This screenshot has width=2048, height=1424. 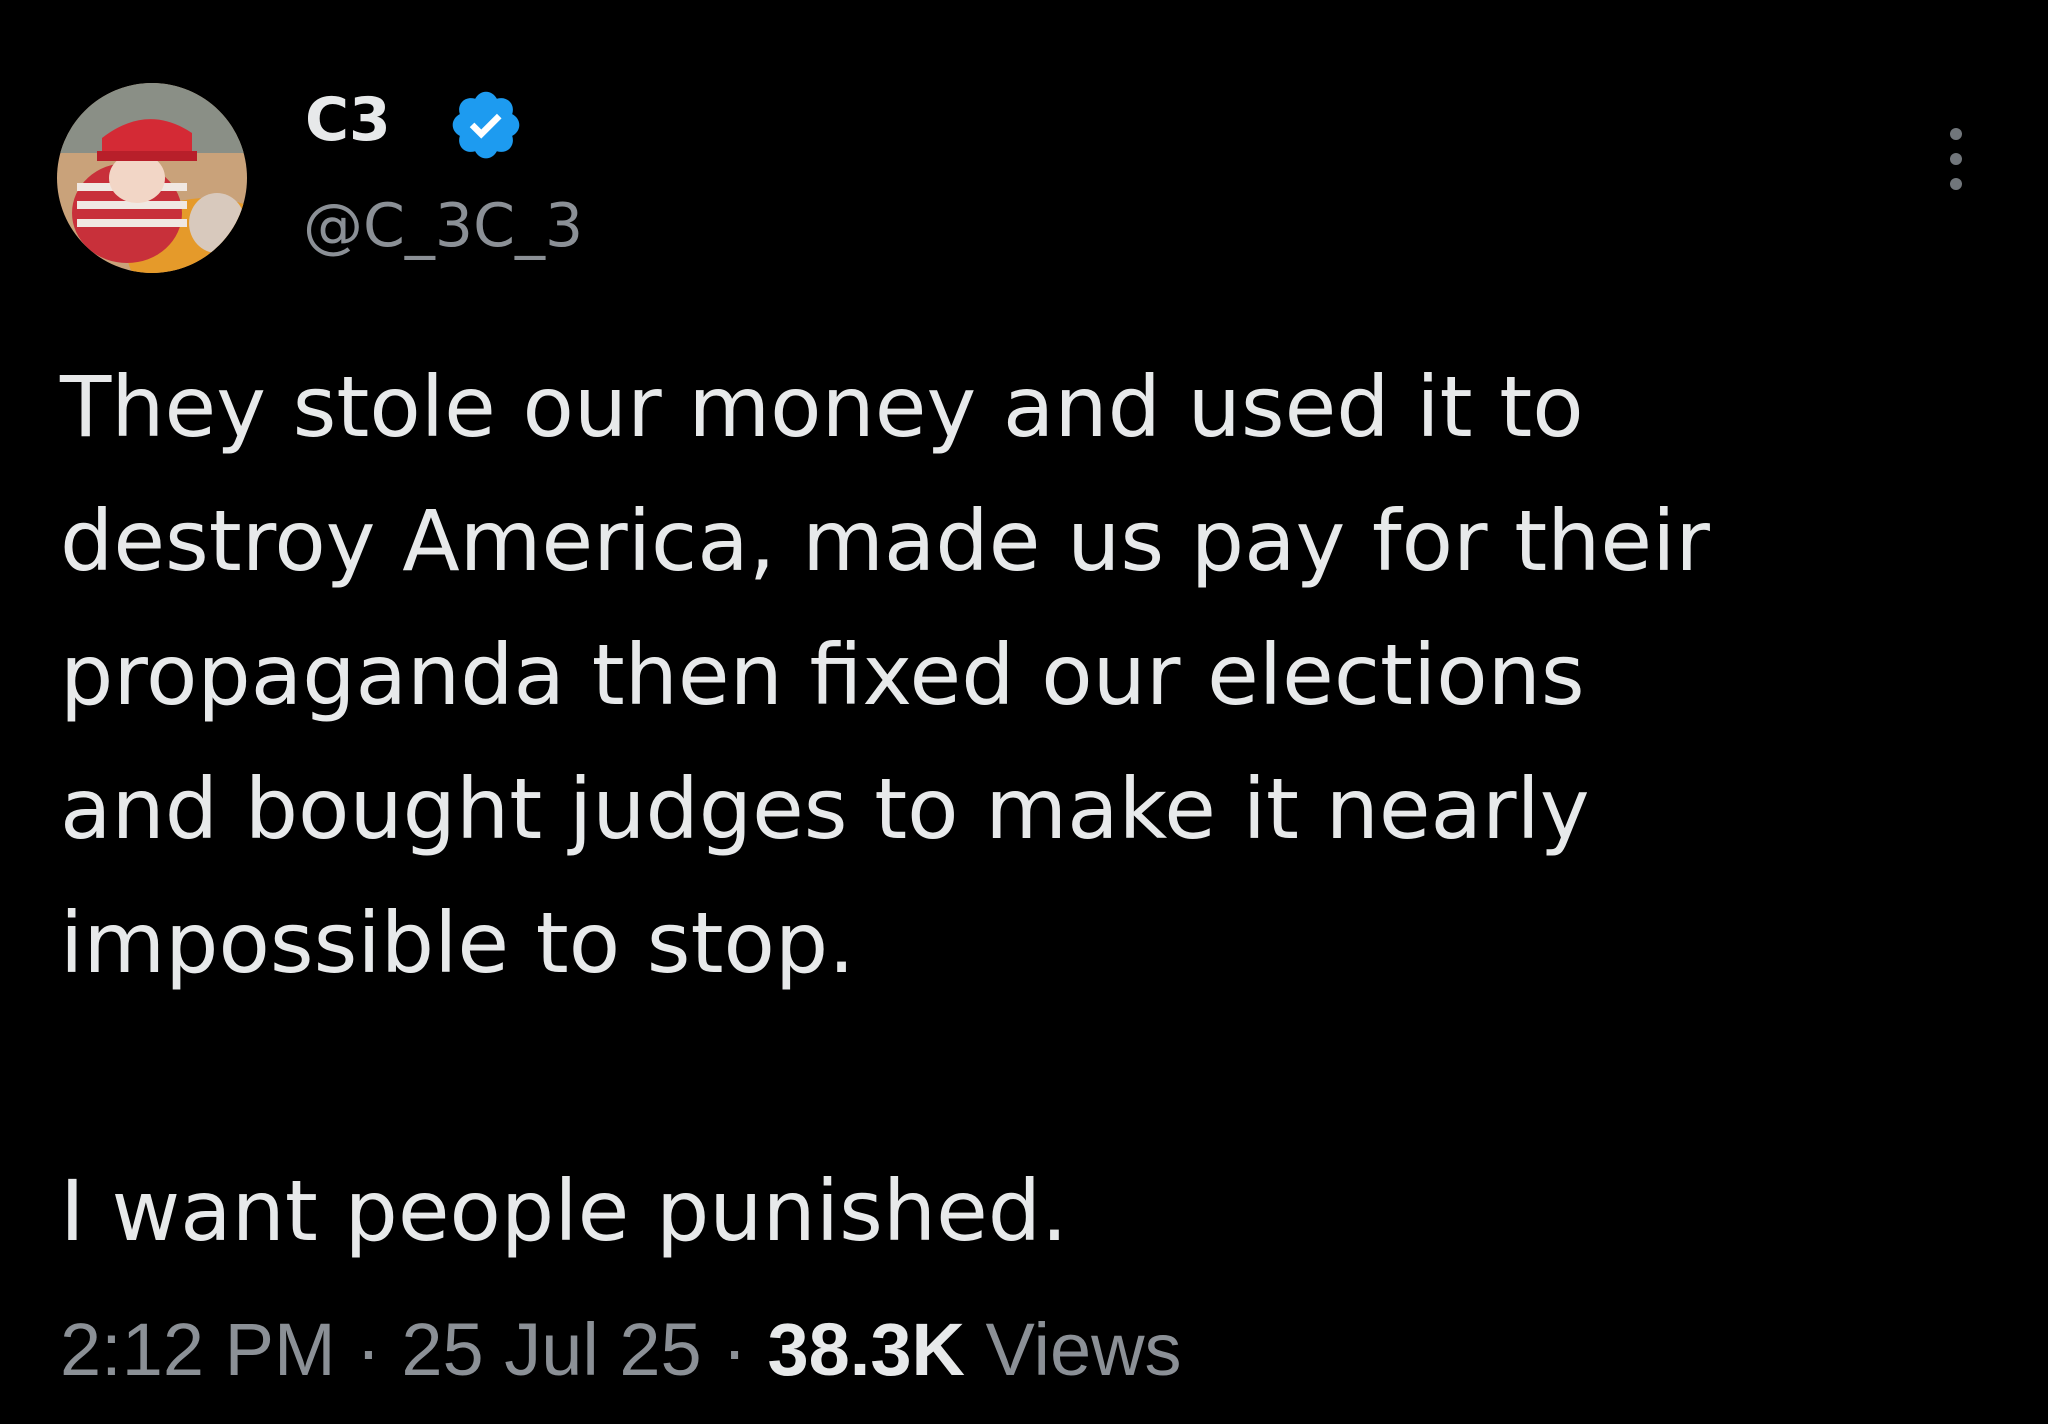 What do you see at coordinates (198, 1349) in the screenshot?
I see `tweet-time: 2:12 PM` at bounding box center [198, 1349].